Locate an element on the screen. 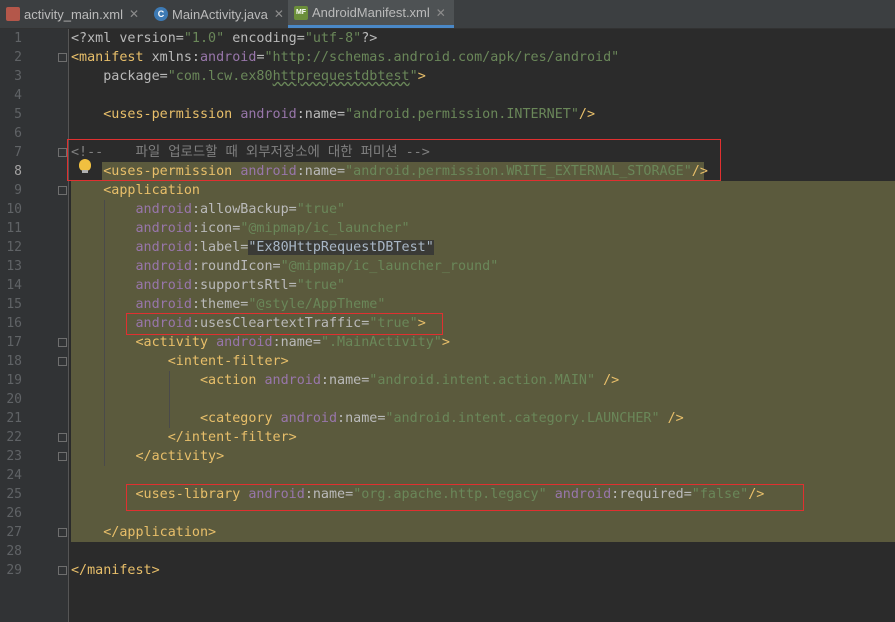 This screenshot has width=895, height=622. code-line: 9 <application is located at coordinates (107, 190).